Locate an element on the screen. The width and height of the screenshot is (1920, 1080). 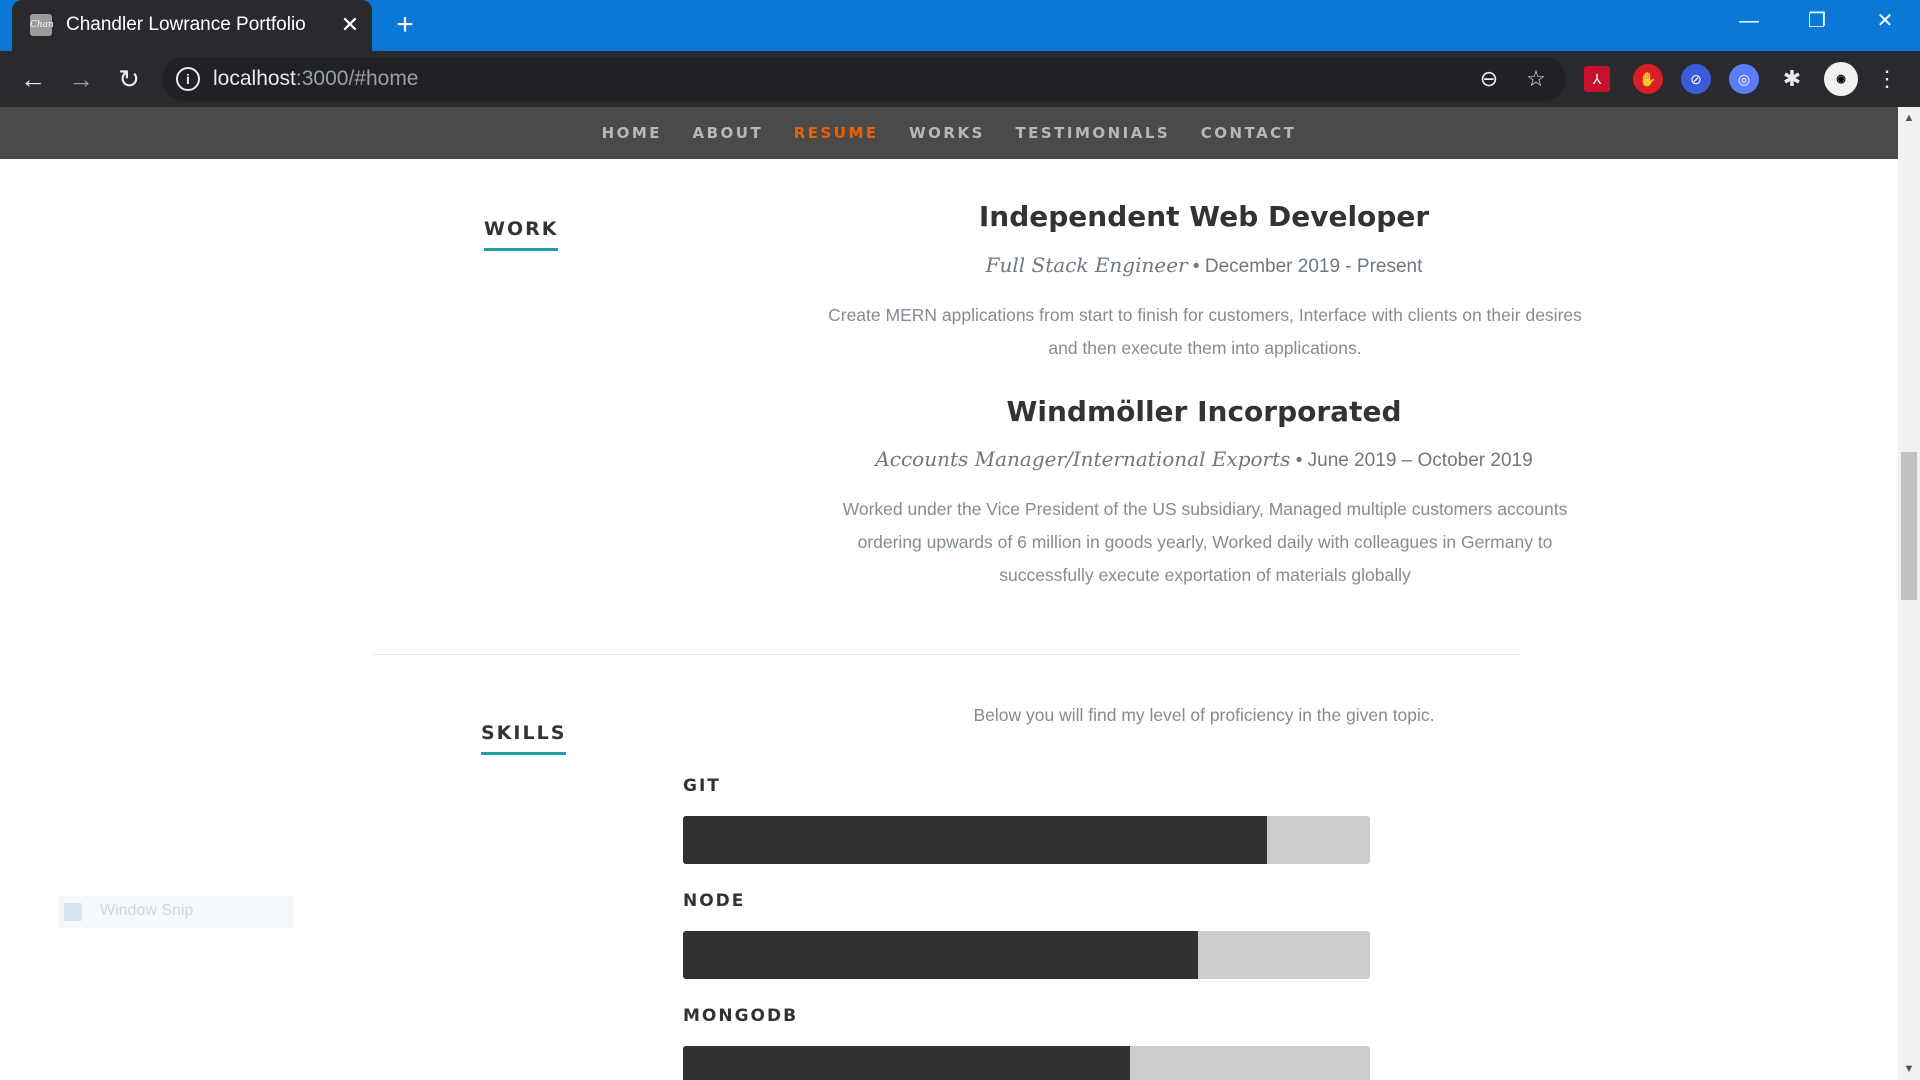
url-host: localhost is located at coordinates (254, 78).